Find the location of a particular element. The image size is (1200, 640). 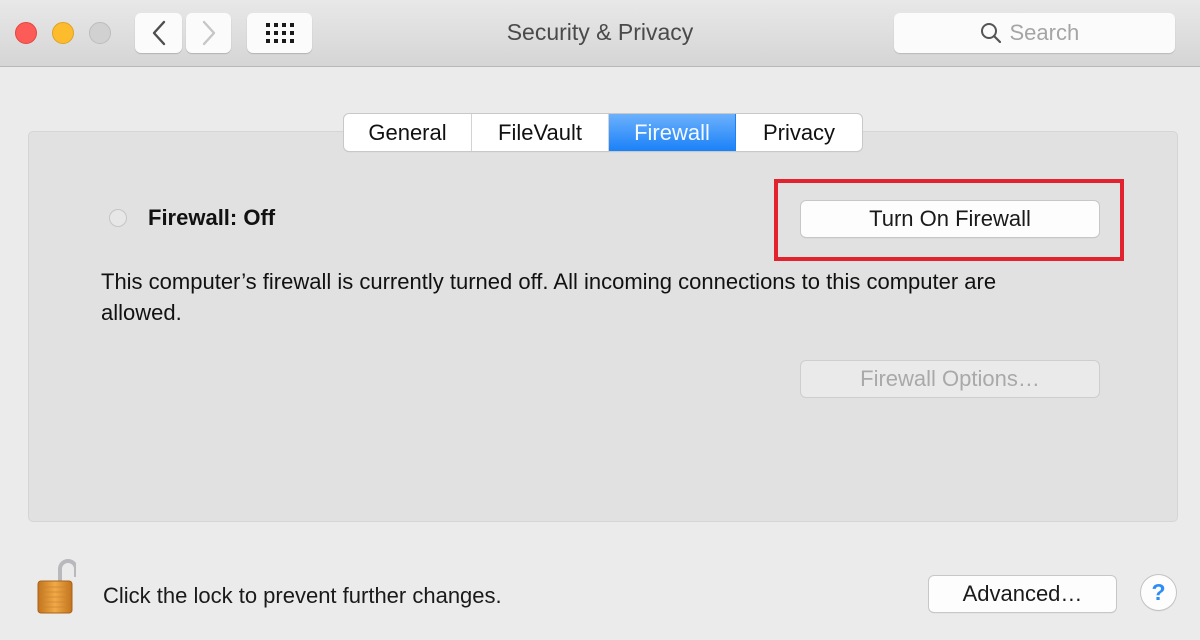

window-title: Security & Privacy is located at coordinates (600, 32).